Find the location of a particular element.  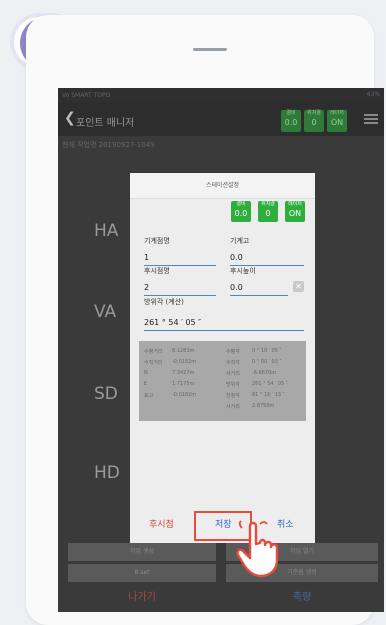

info-value: 261 ° 54 ′ 05 ″ is located at coordinates (270, 384).